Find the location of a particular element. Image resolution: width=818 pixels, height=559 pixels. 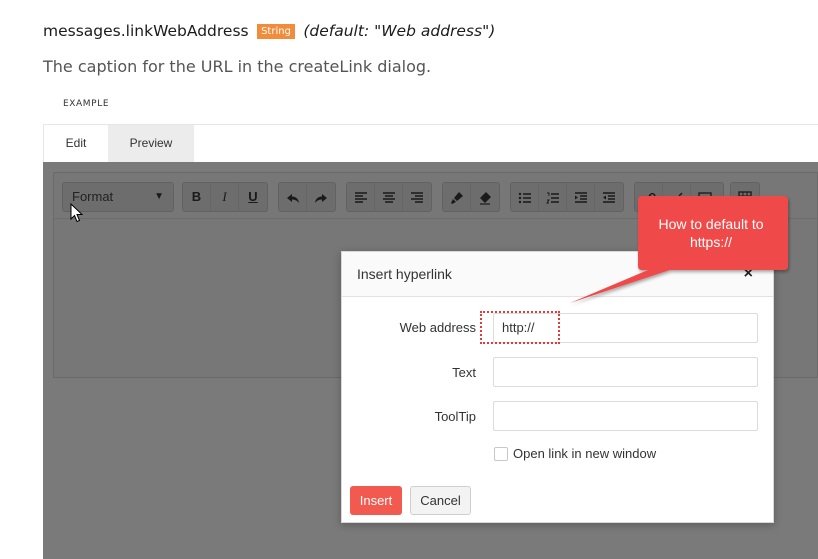

clean-formatting-icon is located at coordinates (485, 198).